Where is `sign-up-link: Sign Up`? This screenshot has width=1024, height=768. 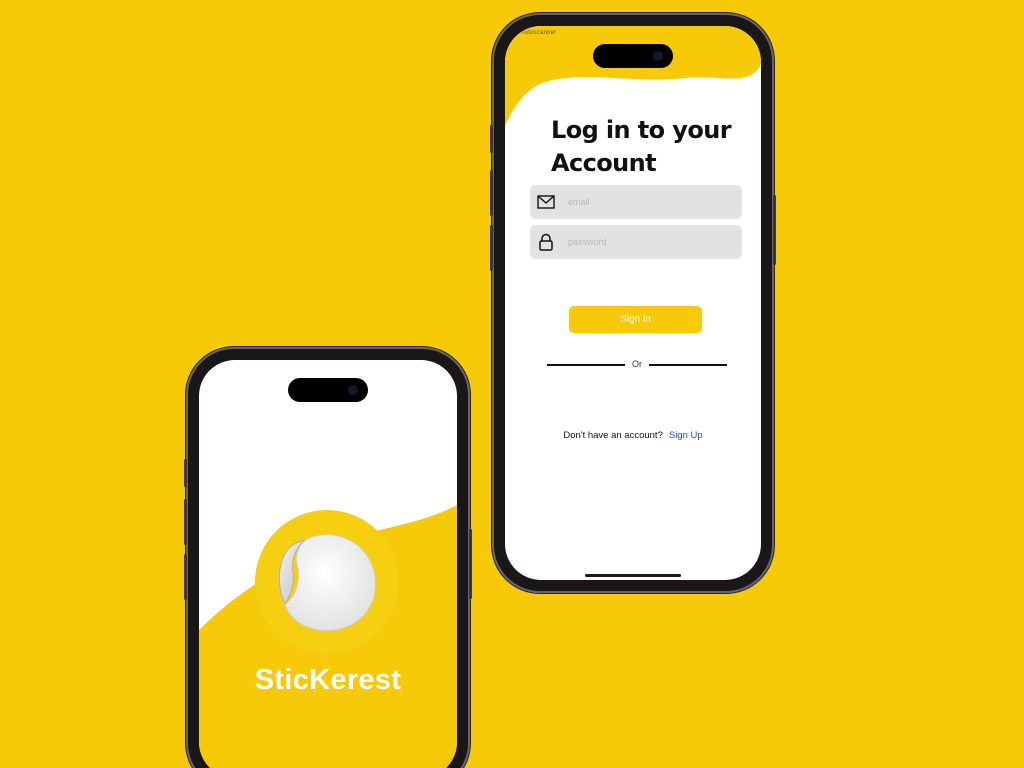 sign-up-link: Sign Up is located at coordinates (686, 435).